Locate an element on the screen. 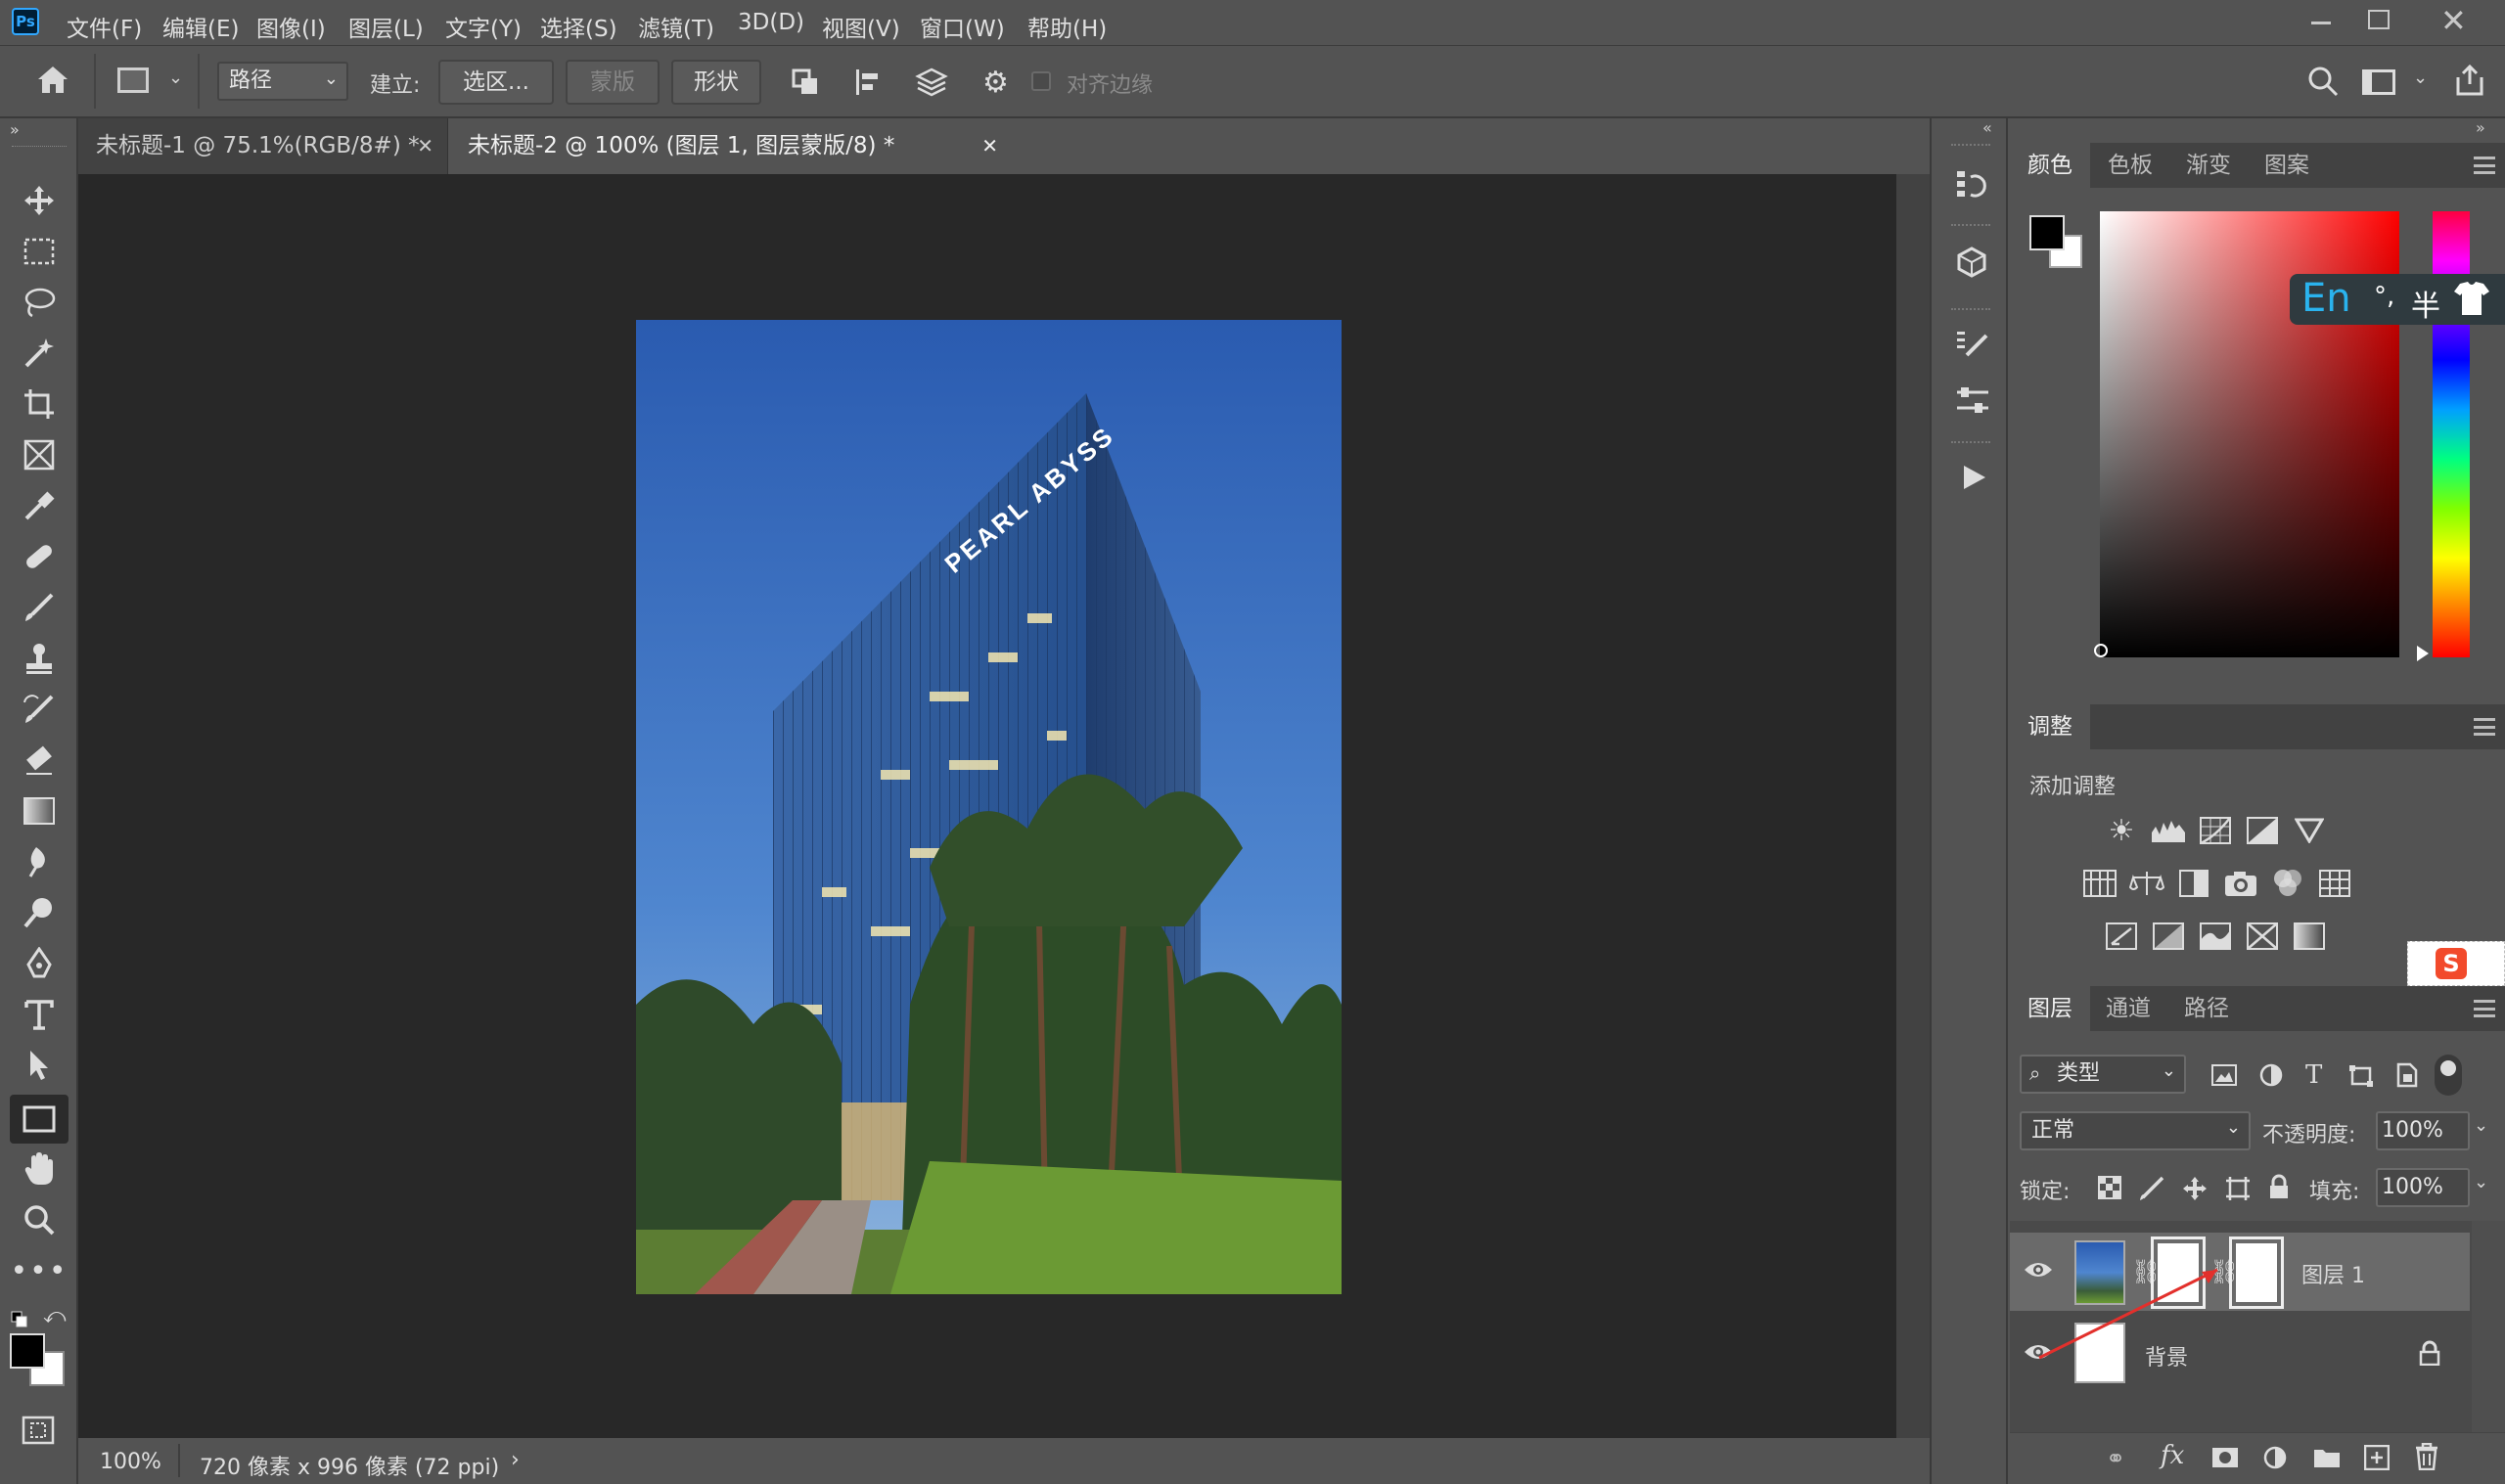  vertical-scrollbar is located at coordinates (1913, 806).